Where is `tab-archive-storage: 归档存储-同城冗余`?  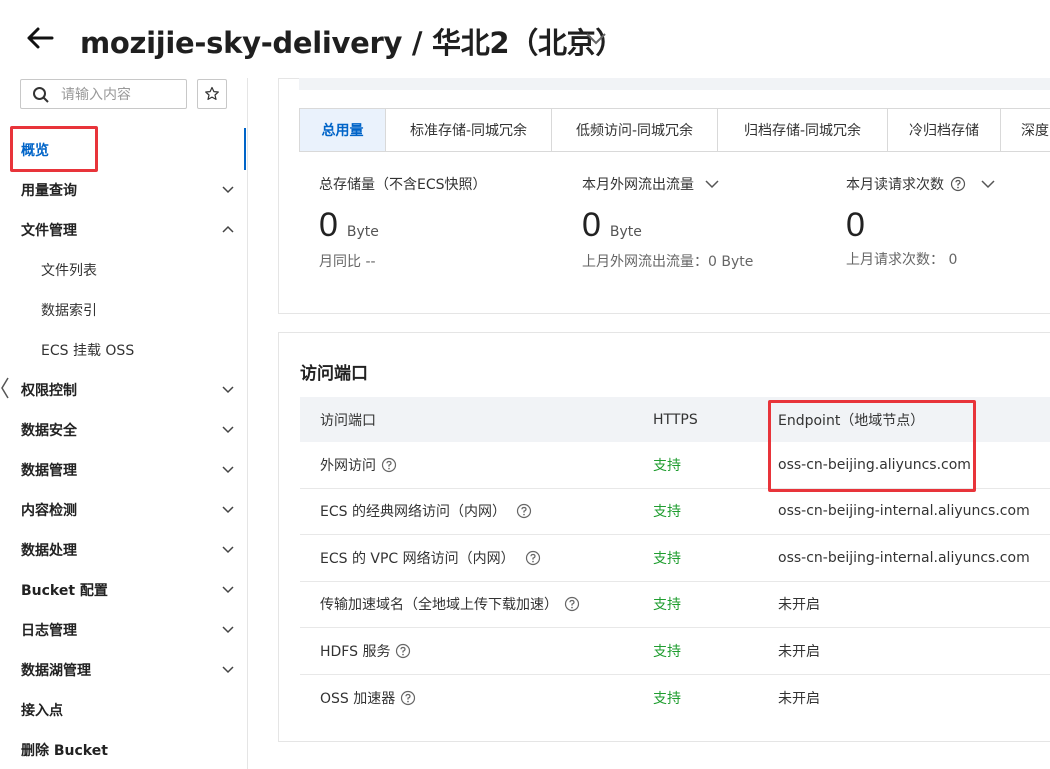 tab-archive-storage: 归档存储-同城冗余 is located at coordinates (803, 130).